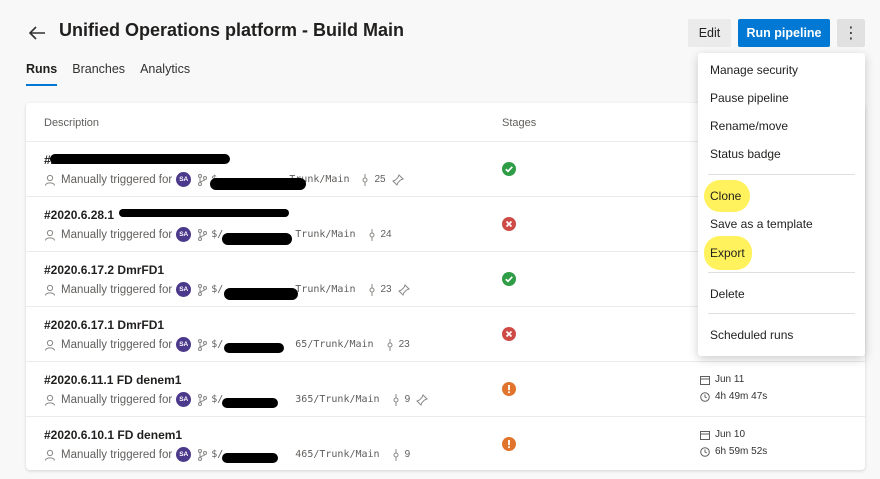 The width and height of the screenshot is (880, 479). What do you see at coordinates (337, 399) in the screenshot?
I see `branch-path-end: 365/Trunk/Main` at bounding box center [337, 399].